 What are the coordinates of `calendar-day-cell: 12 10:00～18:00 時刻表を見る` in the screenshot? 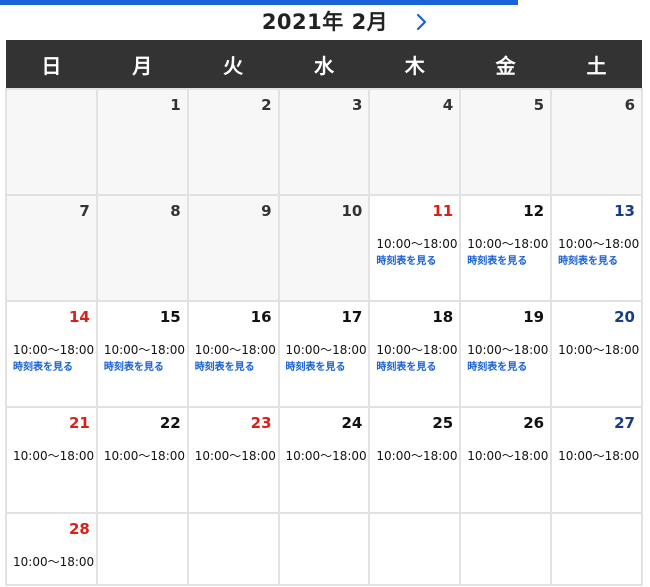 It's located at (506, 248).